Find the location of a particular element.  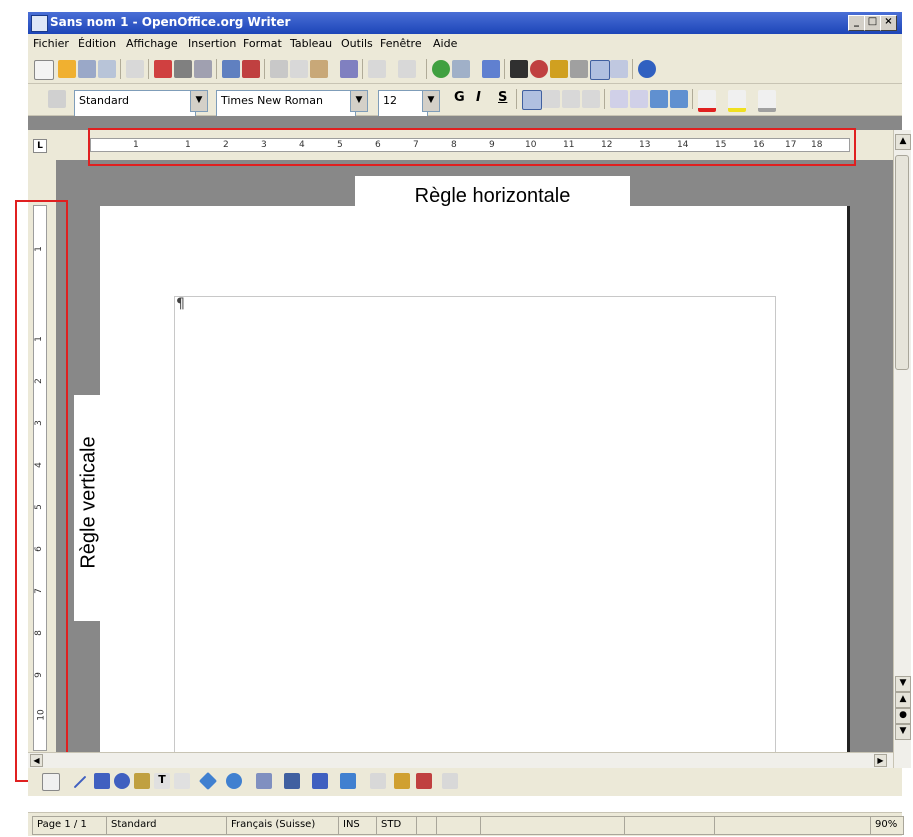

font-dropdown-icon: ▼ is located at coordinates (359, 101).